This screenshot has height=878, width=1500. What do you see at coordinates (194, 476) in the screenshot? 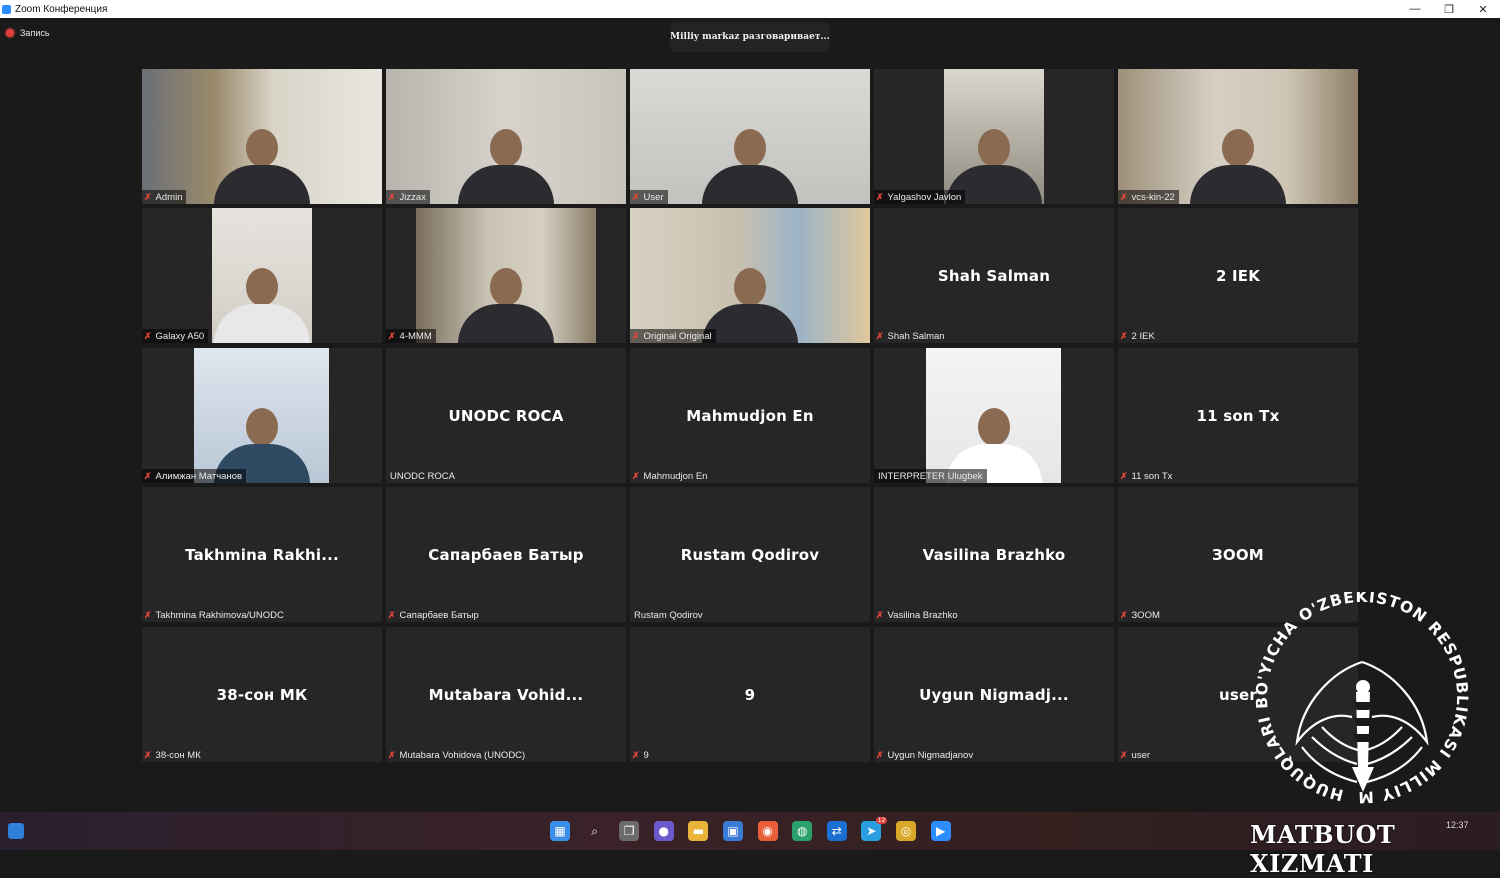
I see `participant-name-label: ✗ Алимжан Матчанов` at bounding box center [194, 476].